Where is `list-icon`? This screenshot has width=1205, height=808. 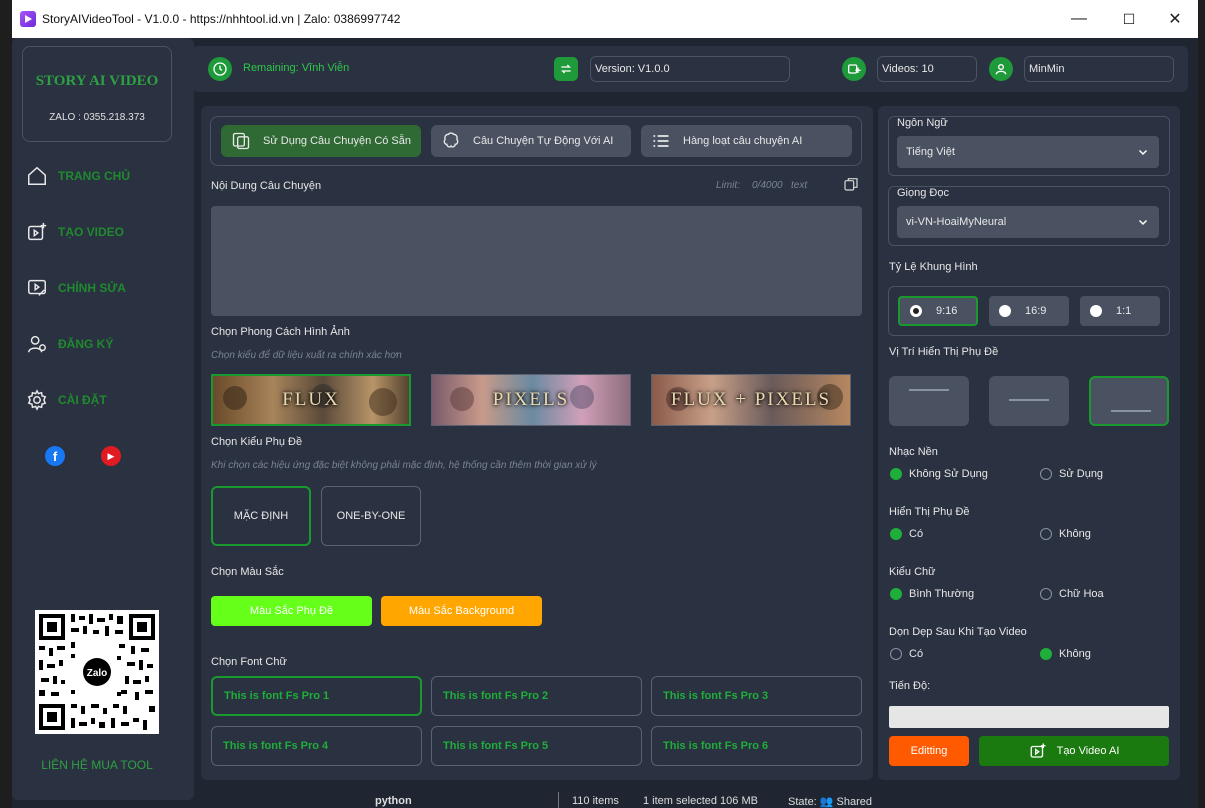
list-icon is located at coordinates (661, 141).